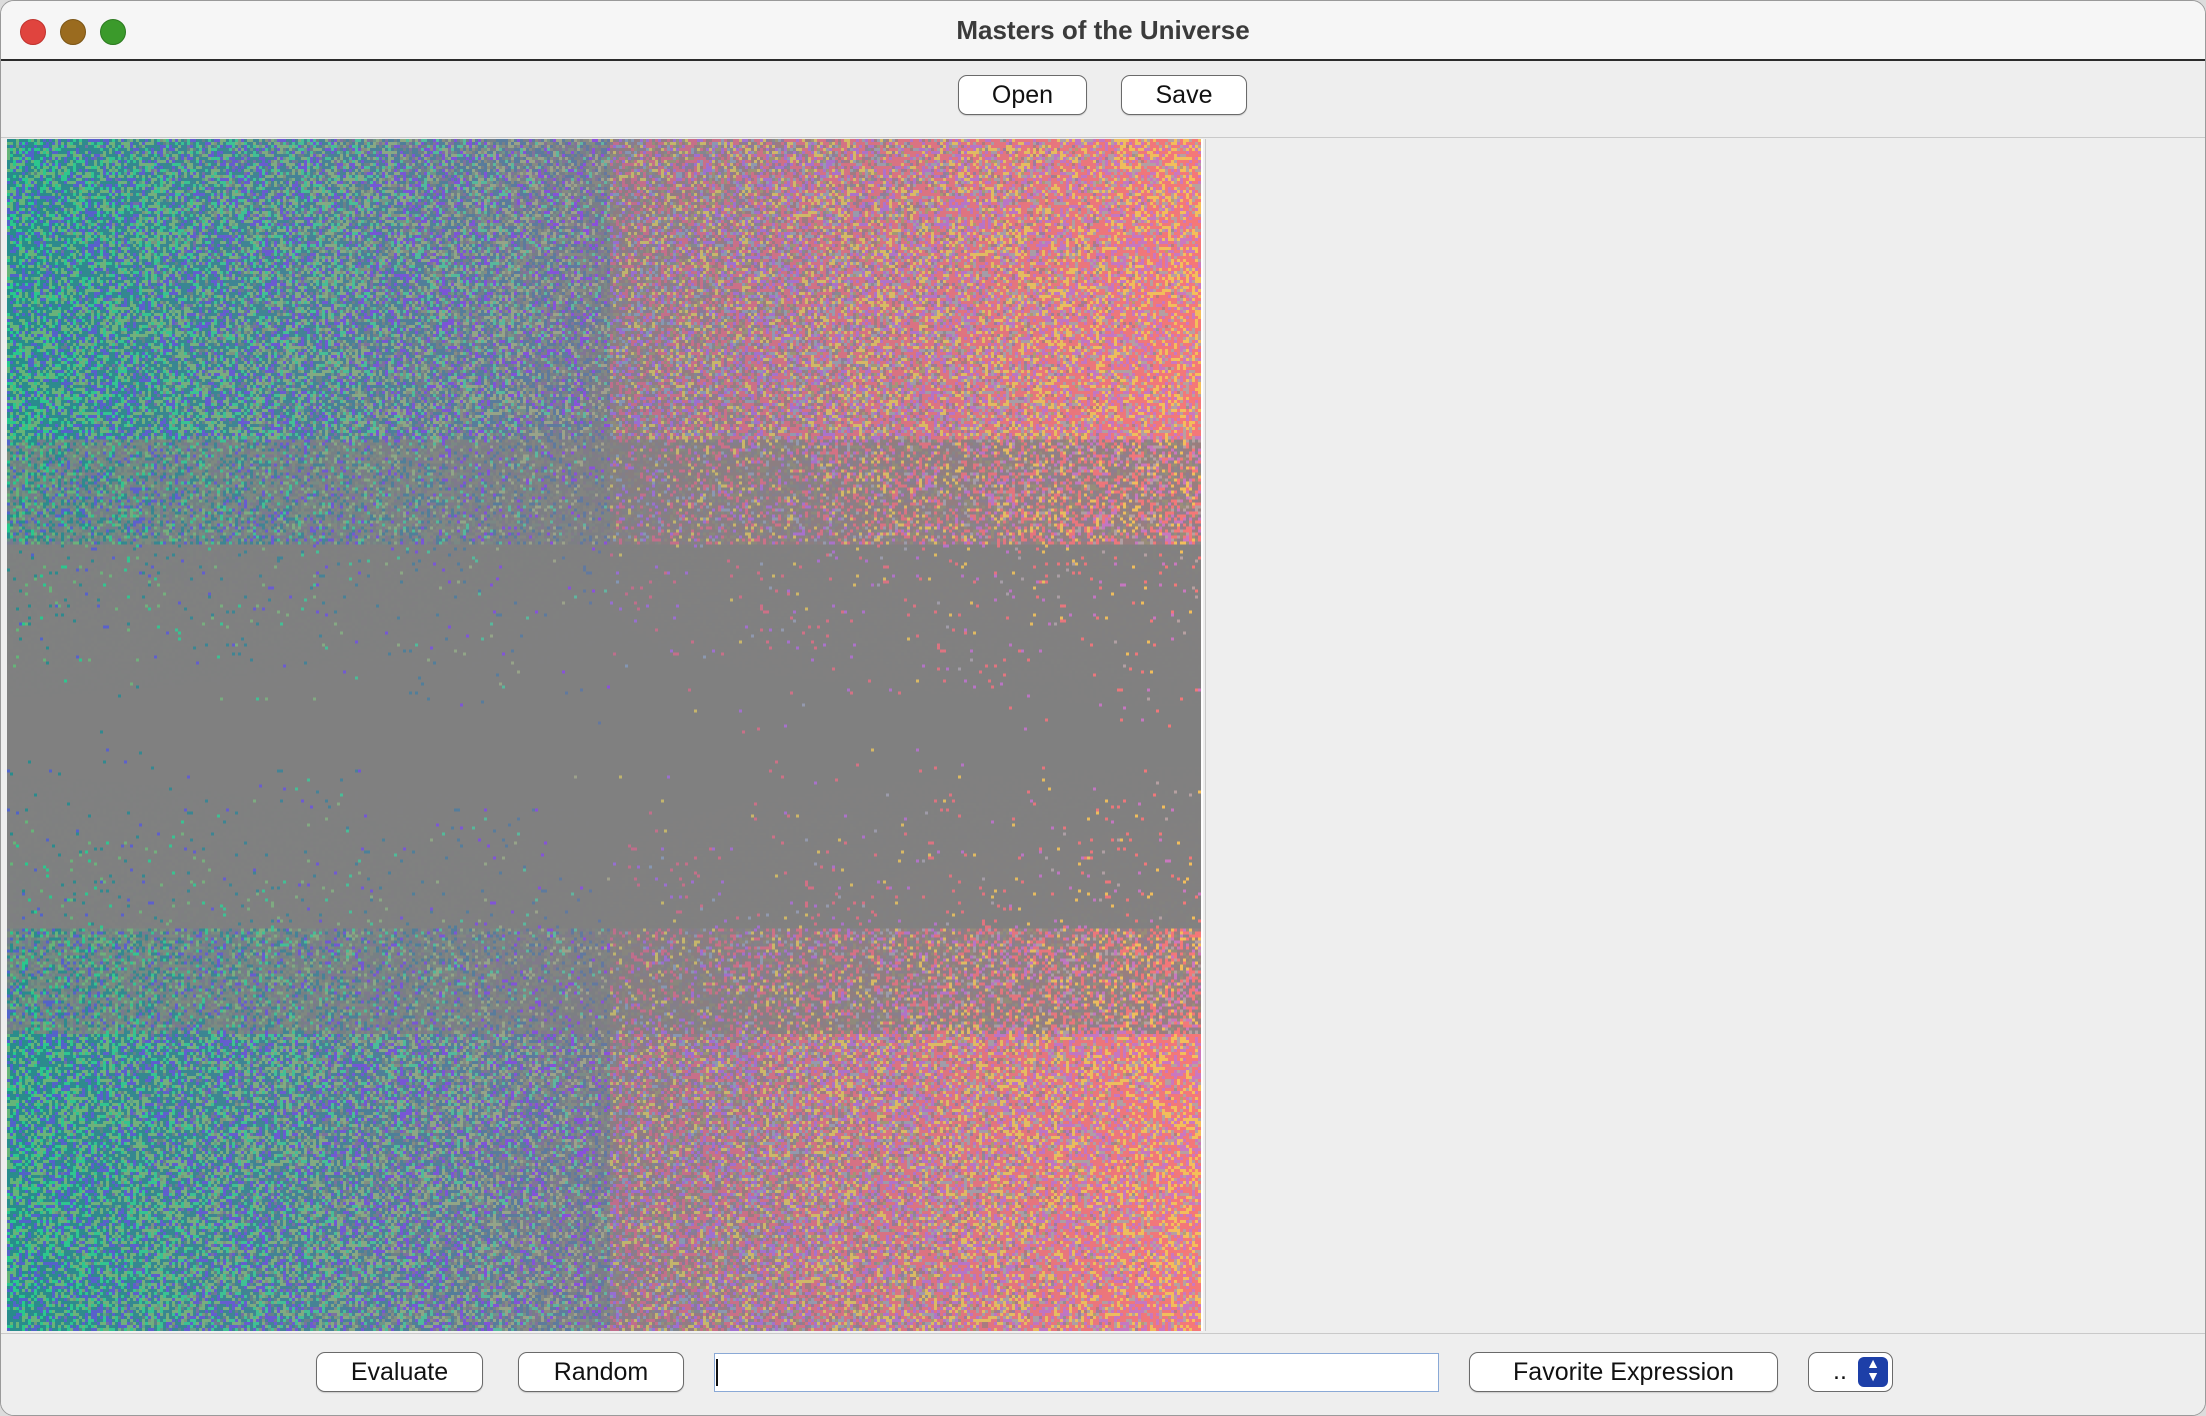  What do you see at coordinates (1103, 99) in the screenshot?
I see `top-toolbar` at bounding box center [1103, 99].